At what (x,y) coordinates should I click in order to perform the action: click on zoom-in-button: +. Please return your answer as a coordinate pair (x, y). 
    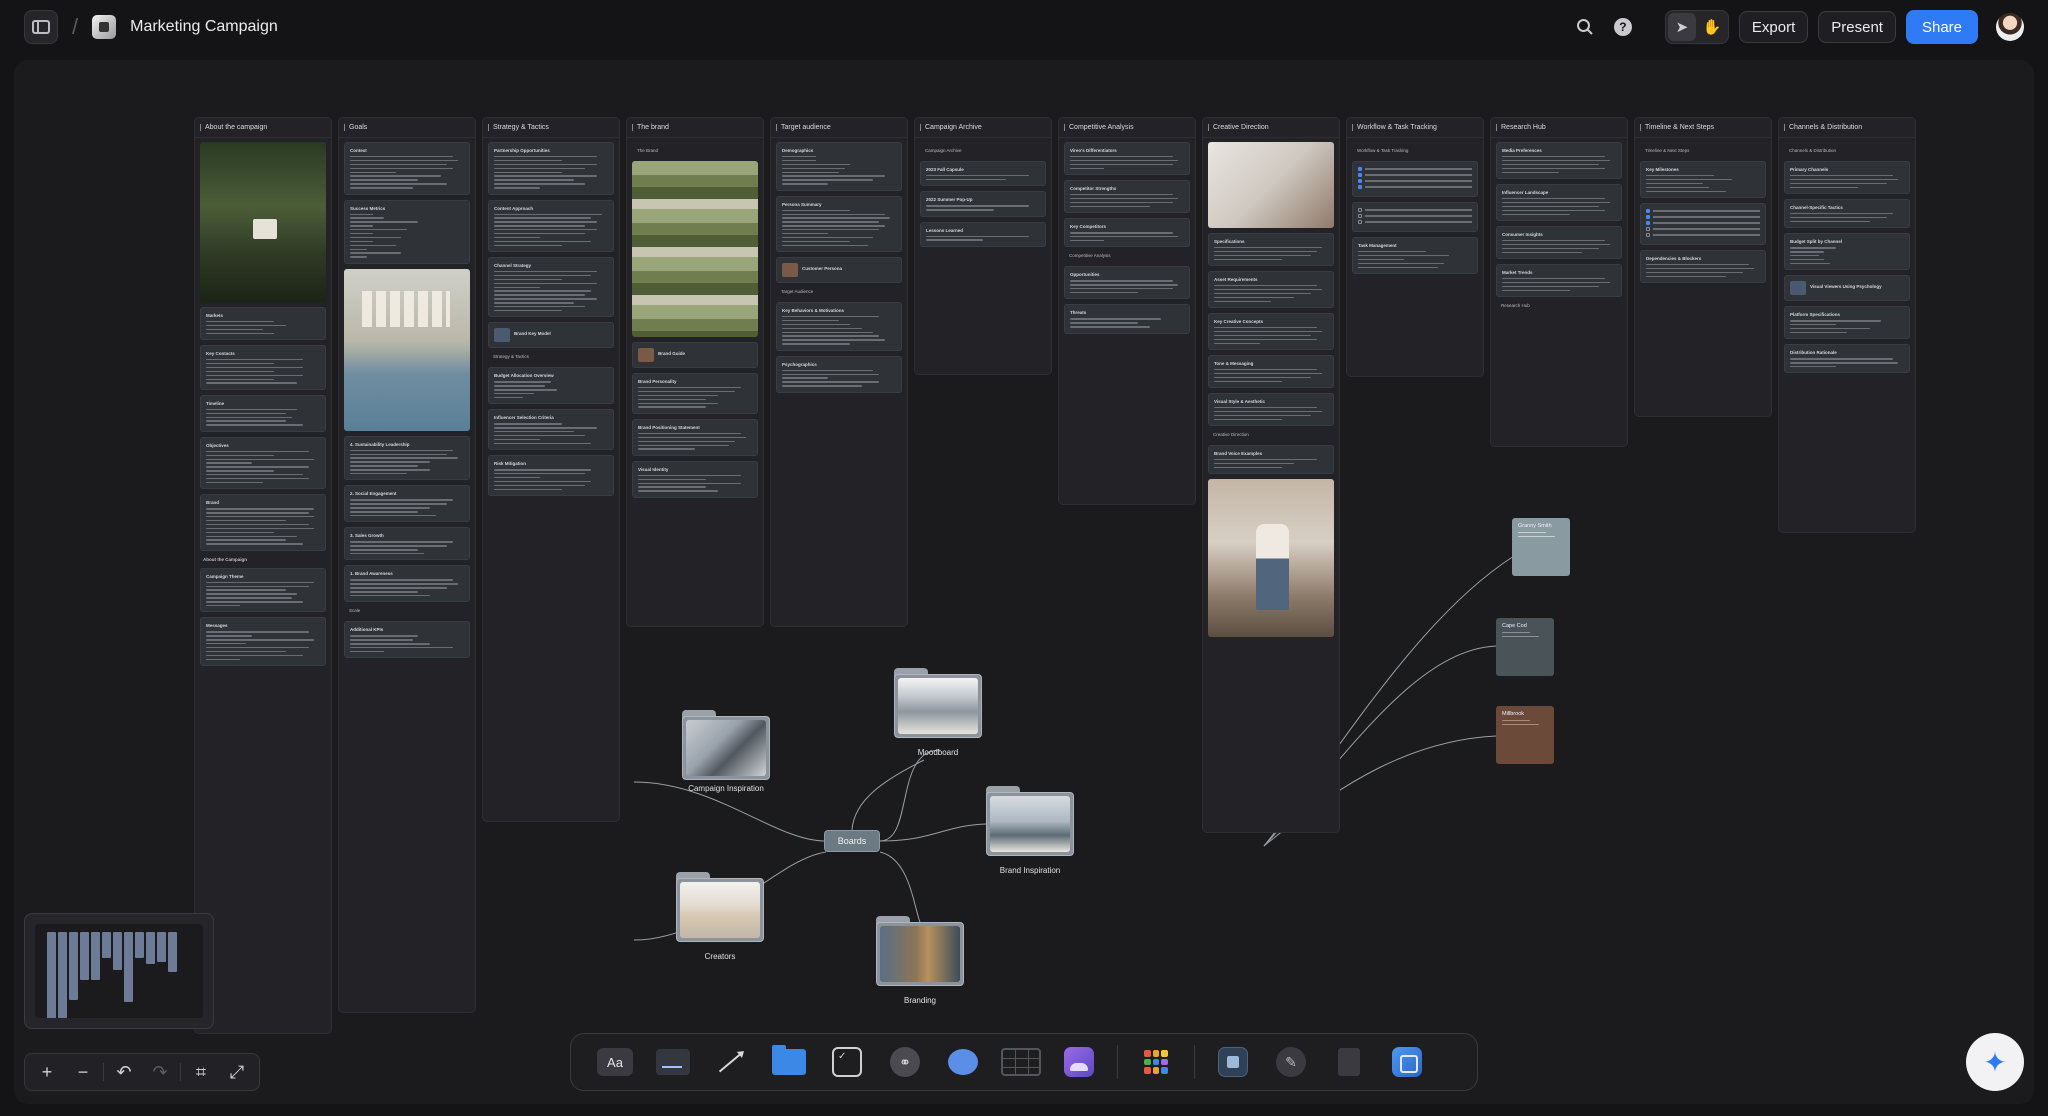
    Looking at the image, I should click on (47, 1072).